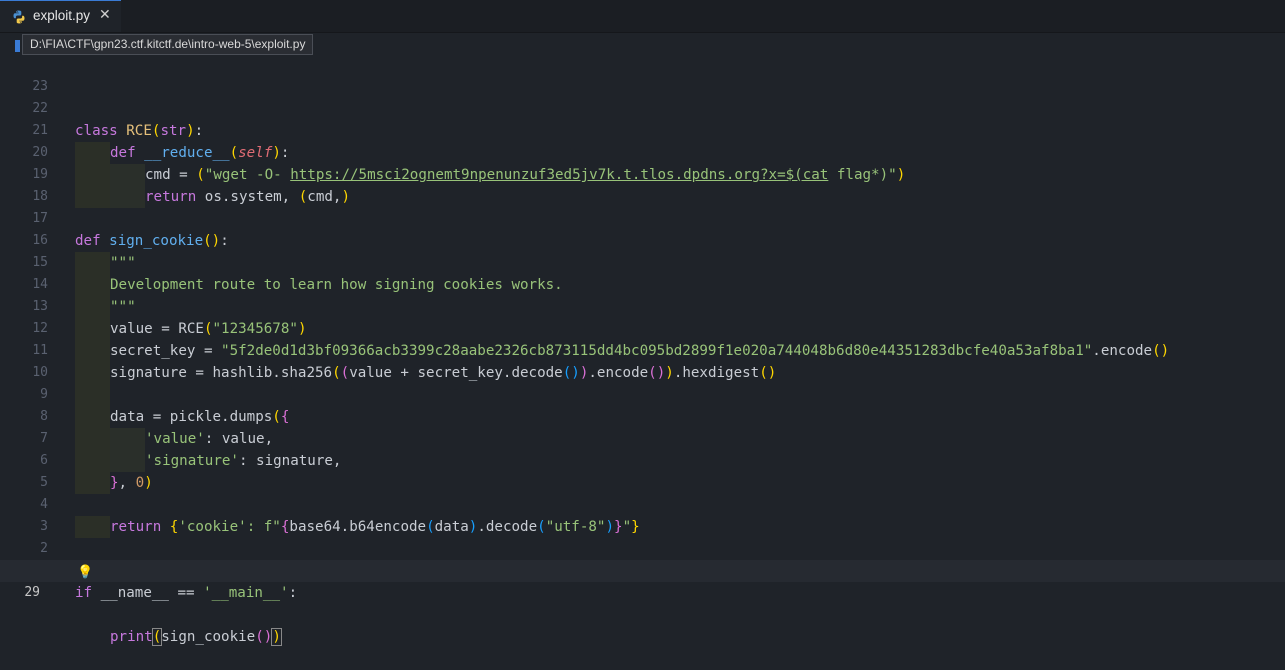  I want to click on line-number: 29, so click(32, 592).